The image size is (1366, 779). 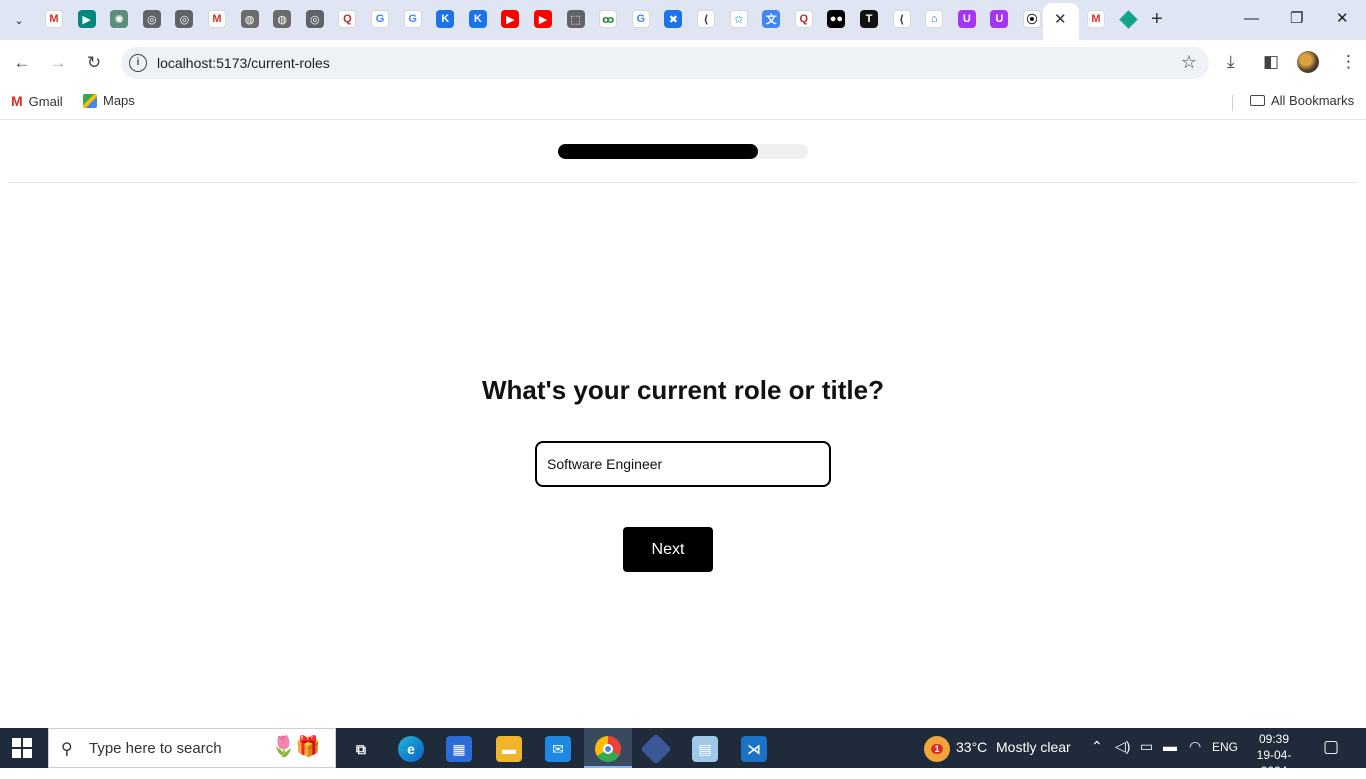 I want to click on notifications-icon: ▢, so click(x=1331, y=747).